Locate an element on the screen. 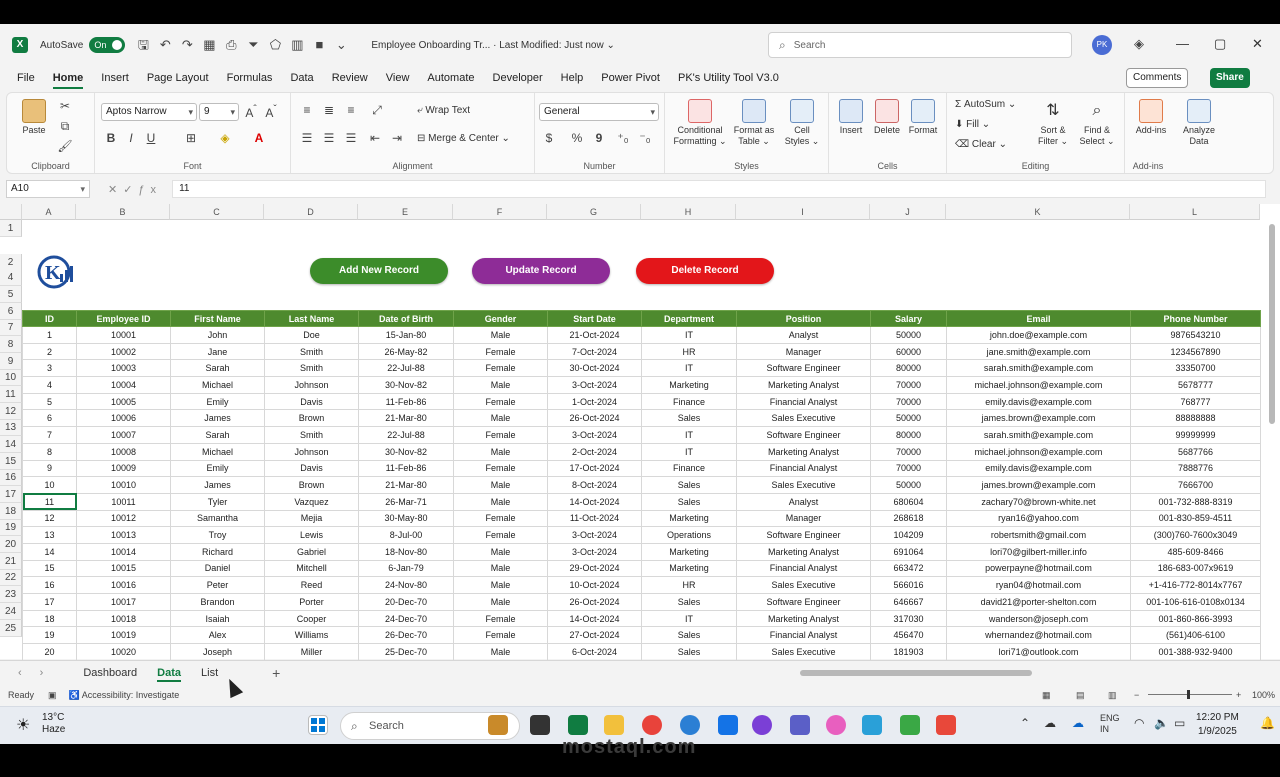  column-header: K is located at coordinates (1038, 212).